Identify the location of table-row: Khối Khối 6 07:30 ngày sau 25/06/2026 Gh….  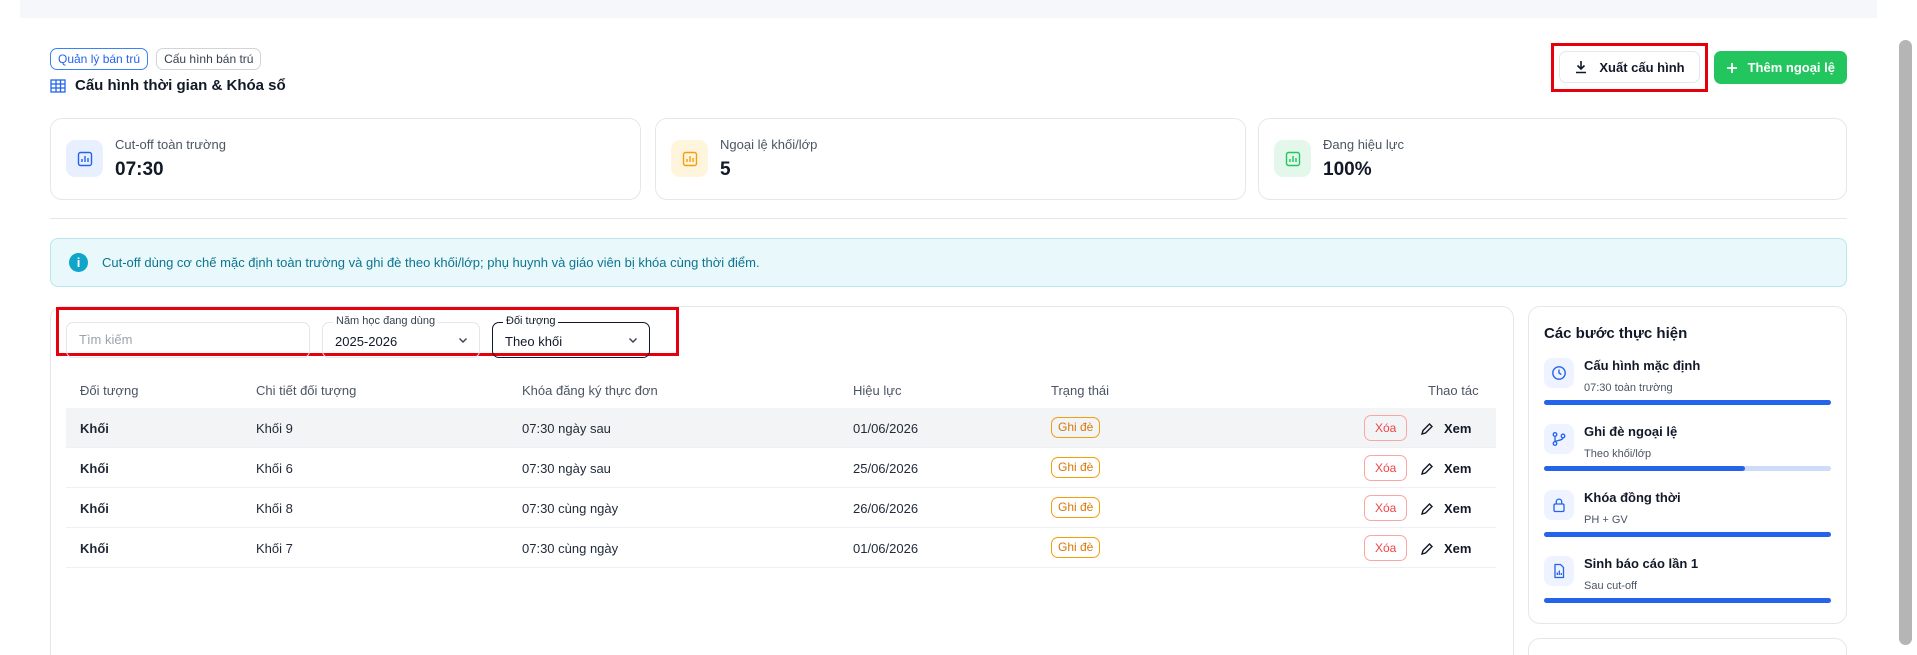
(781, 468).